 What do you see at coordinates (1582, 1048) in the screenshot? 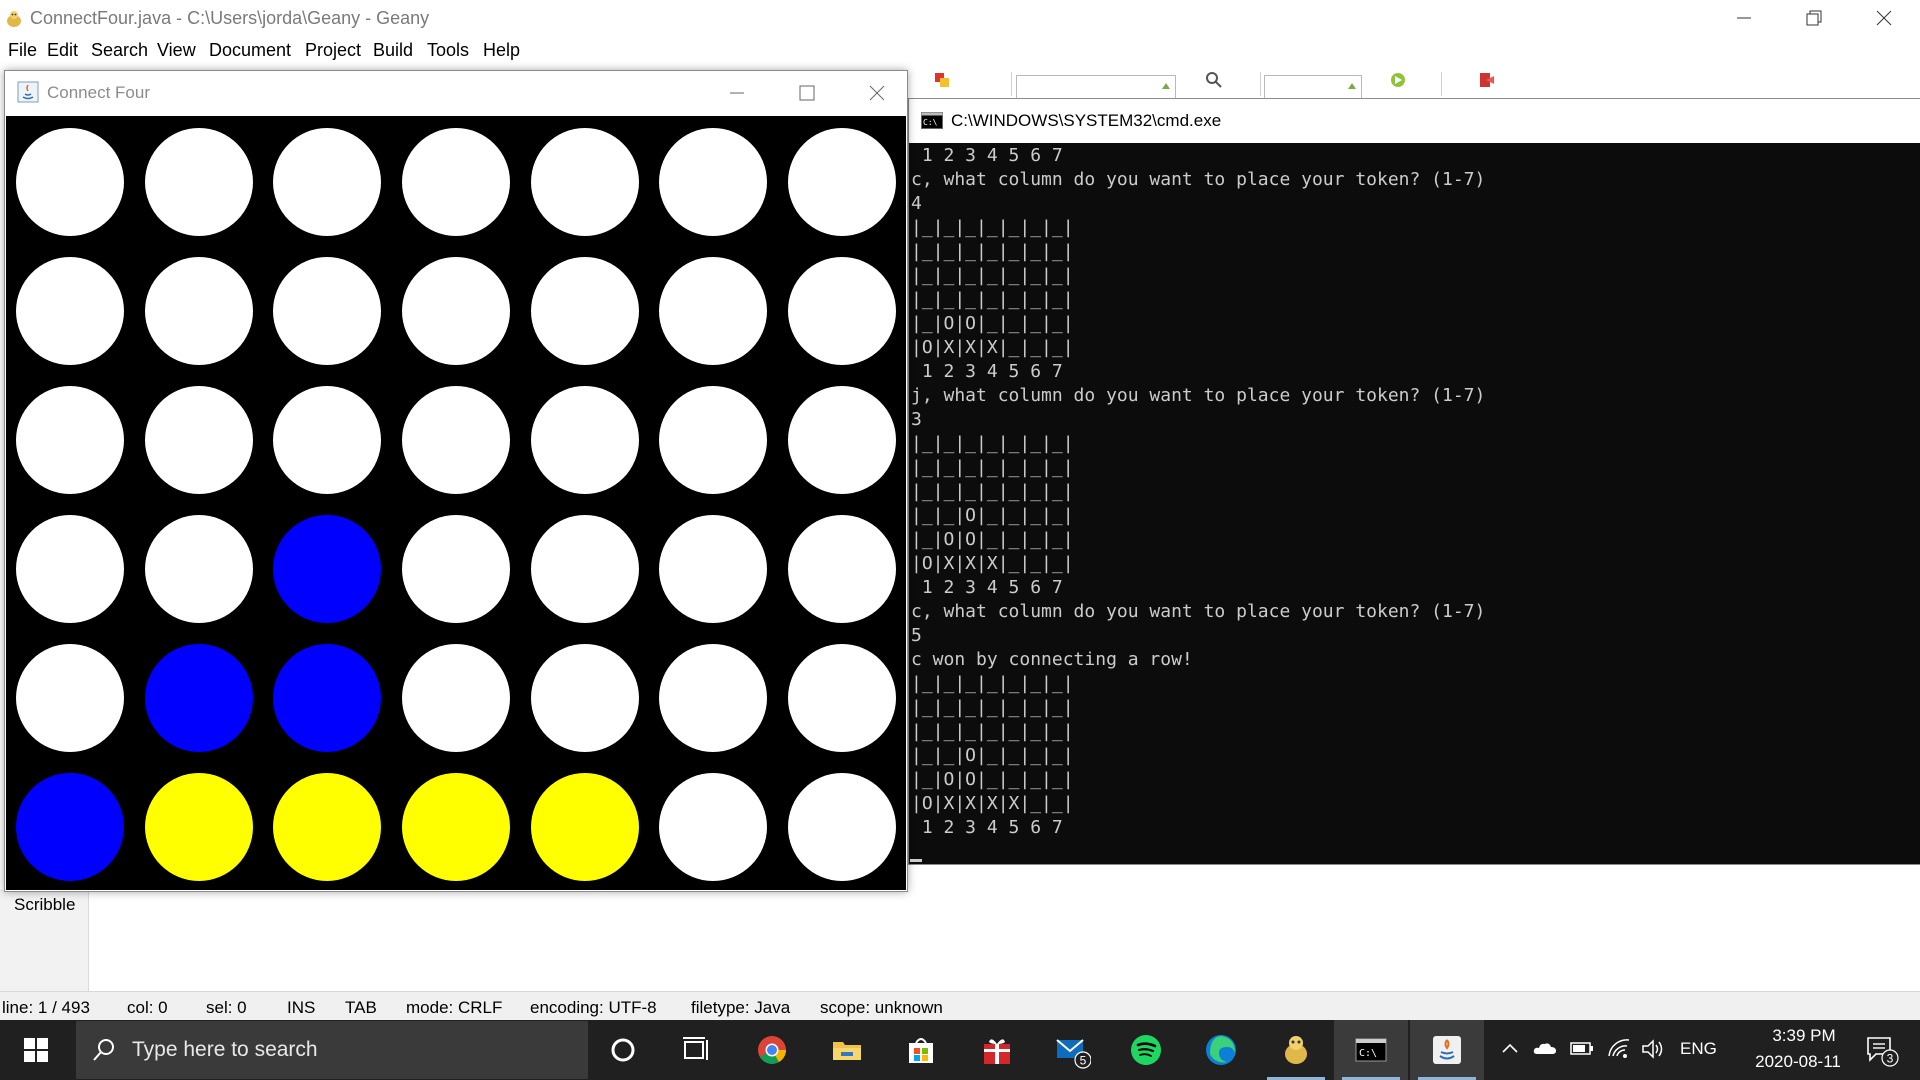
I see `battery-icon` at bounding box center [1582, 1048].